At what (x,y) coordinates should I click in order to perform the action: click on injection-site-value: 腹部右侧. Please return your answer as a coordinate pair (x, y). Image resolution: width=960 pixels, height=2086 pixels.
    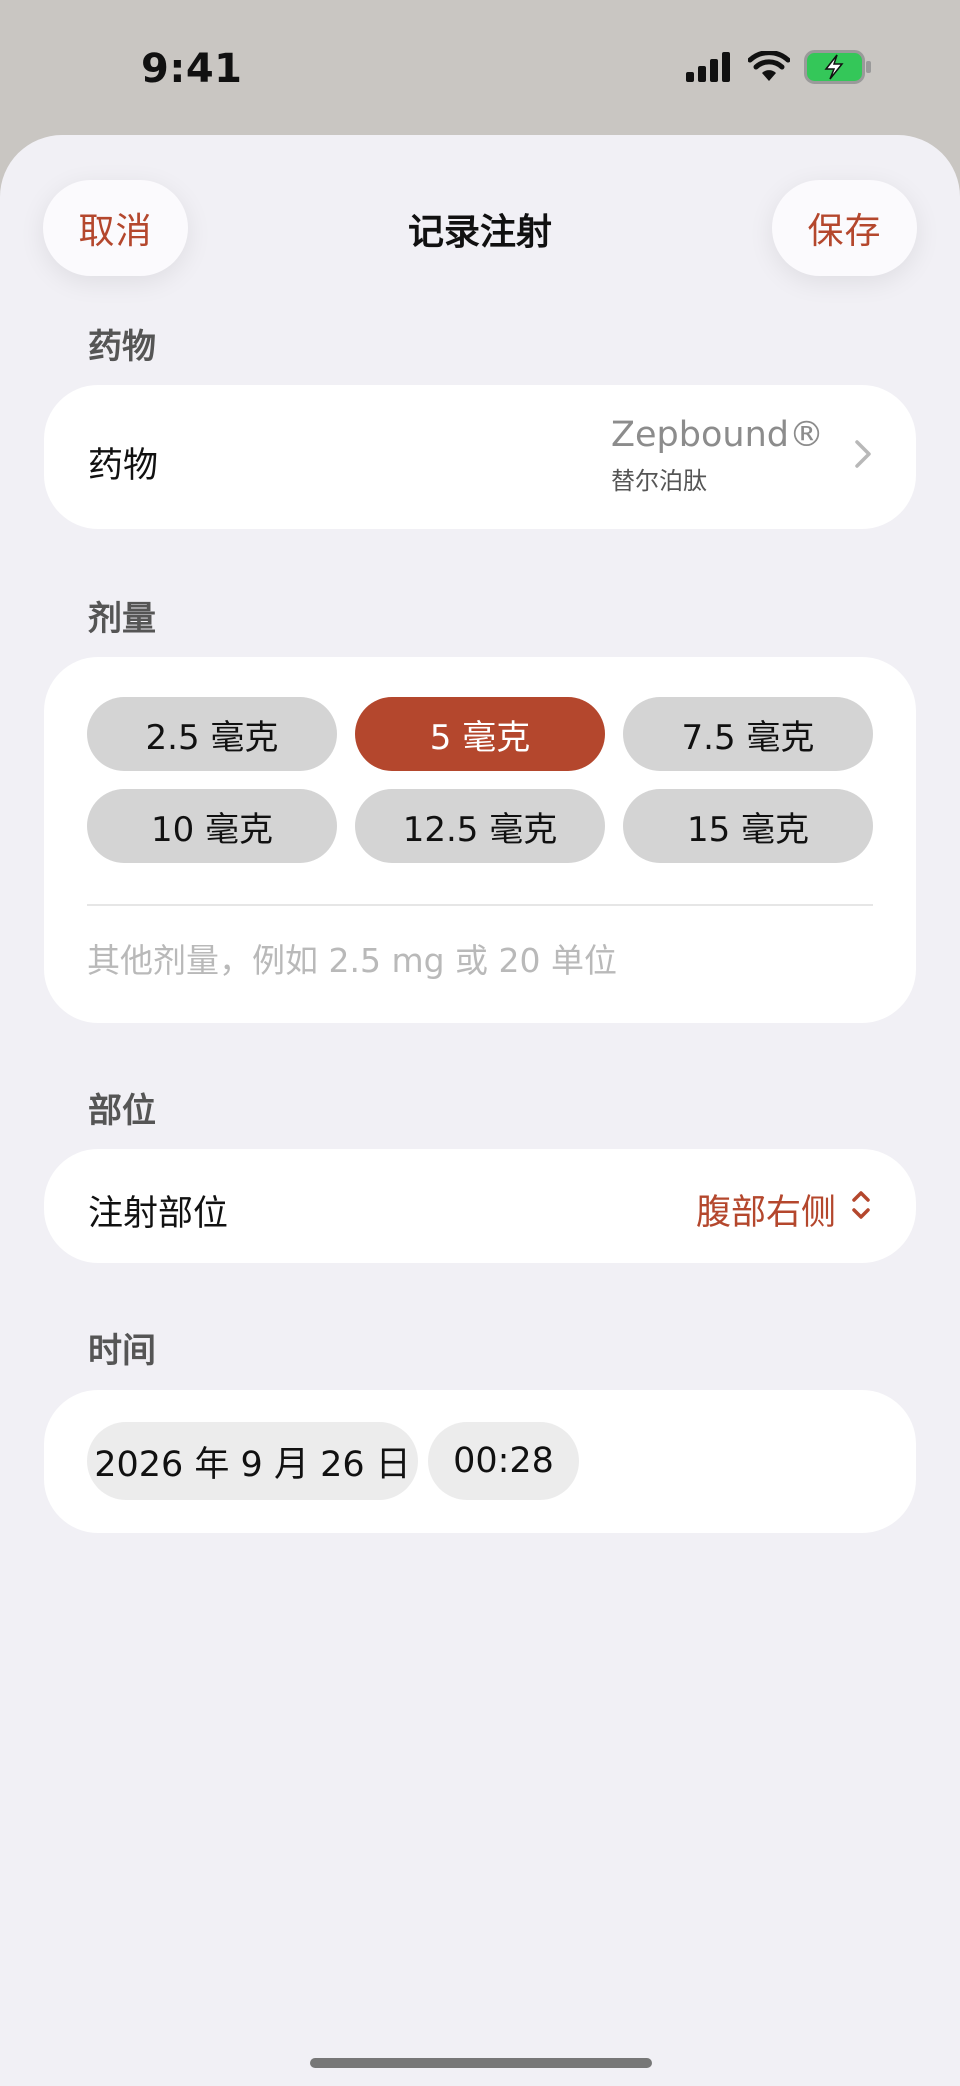
    Looking at the image, I should click on (765, 1213).